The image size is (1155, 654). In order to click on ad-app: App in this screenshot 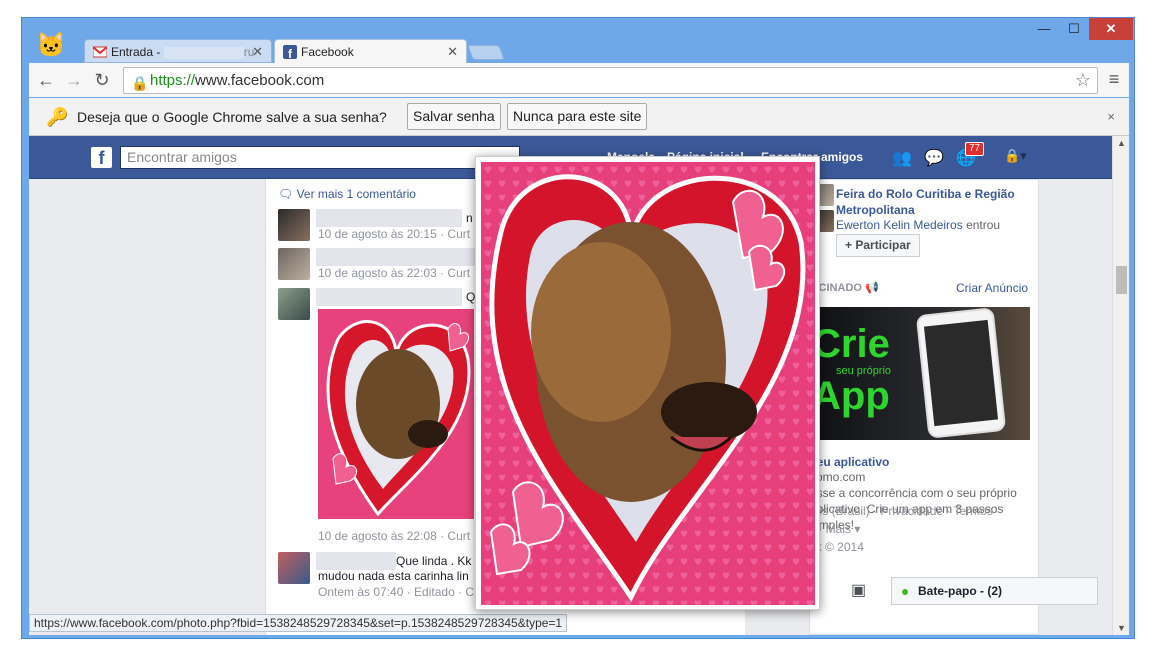, I will do `click(851, 396)`.